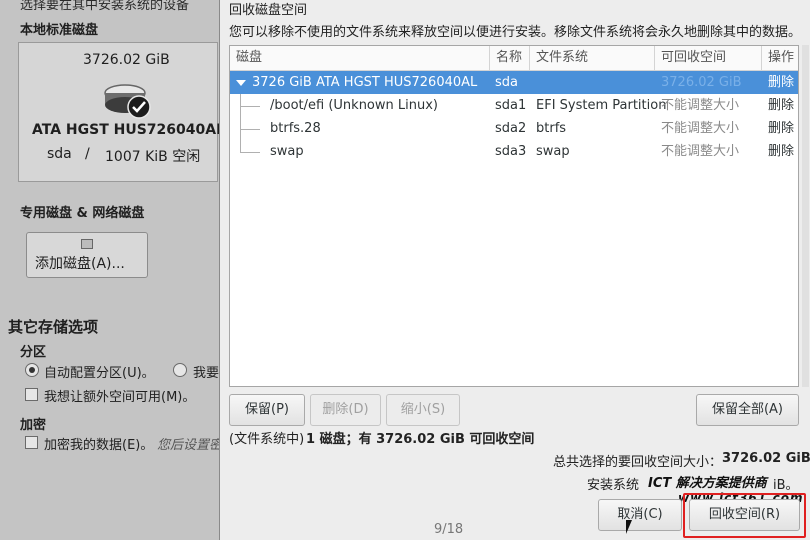 The width and height of the screenshot is (810, 540). I want to click on encrypt-hint: 您后设置密, so click(190, 445).